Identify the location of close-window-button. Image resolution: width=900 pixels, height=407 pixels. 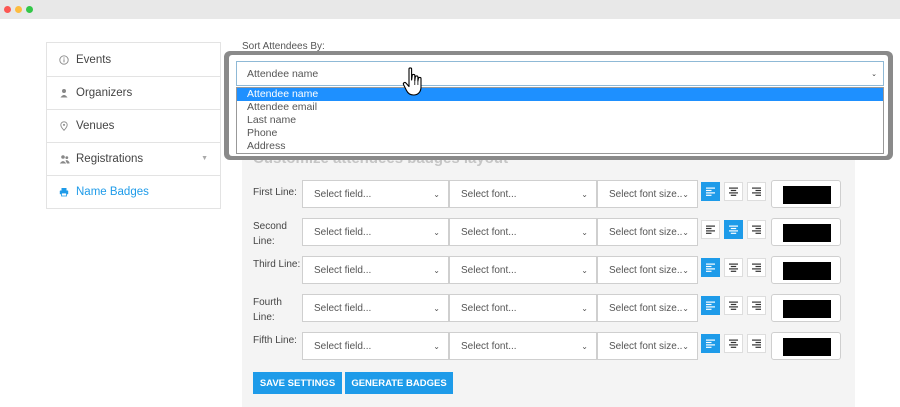
(7, 9).